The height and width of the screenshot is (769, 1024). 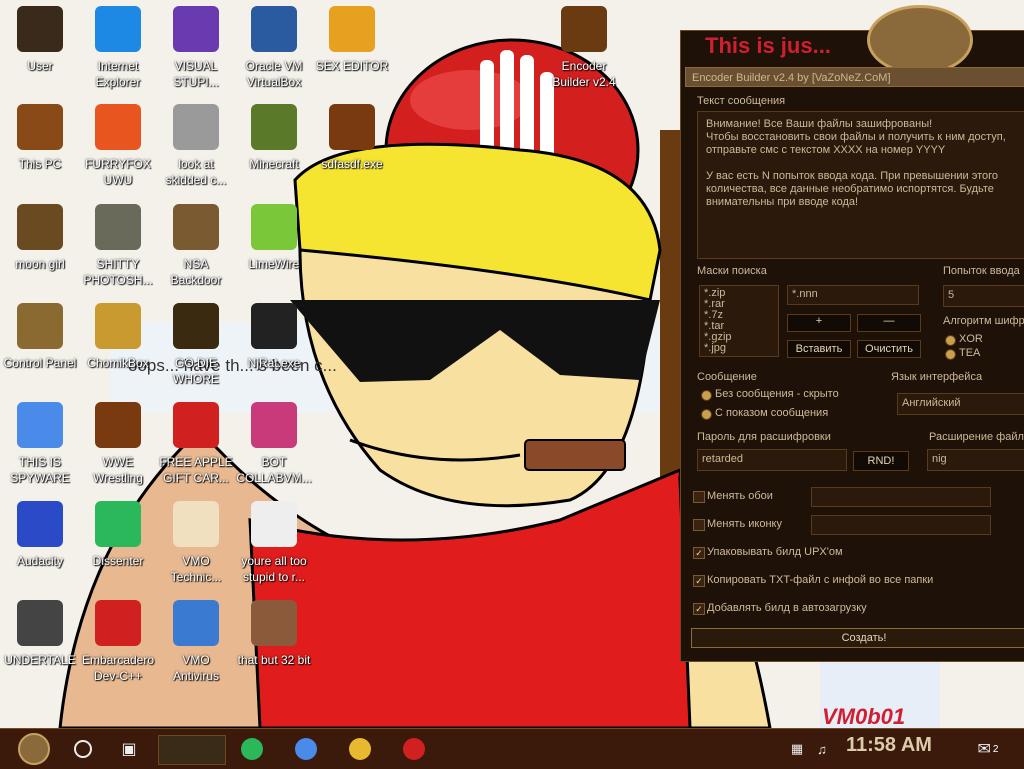 I want to click on desktop-icon: sdfasdf.exe, so click(x=352, y=146).